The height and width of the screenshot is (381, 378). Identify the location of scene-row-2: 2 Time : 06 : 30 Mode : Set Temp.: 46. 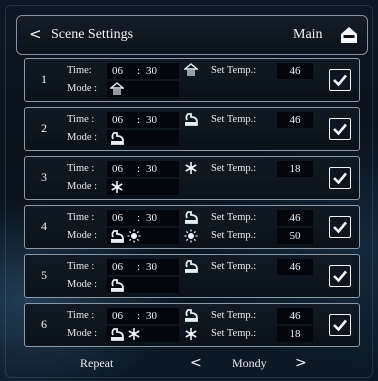
(192, 129).